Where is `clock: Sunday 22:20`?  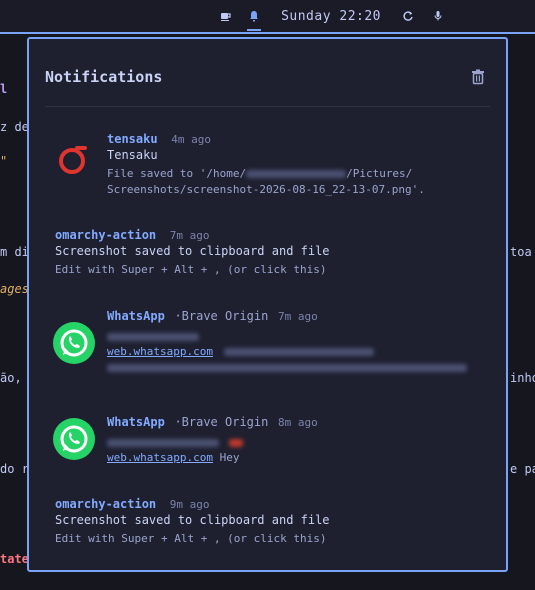
clock: Sunday 22:20 is located at coordinates (331, 16).